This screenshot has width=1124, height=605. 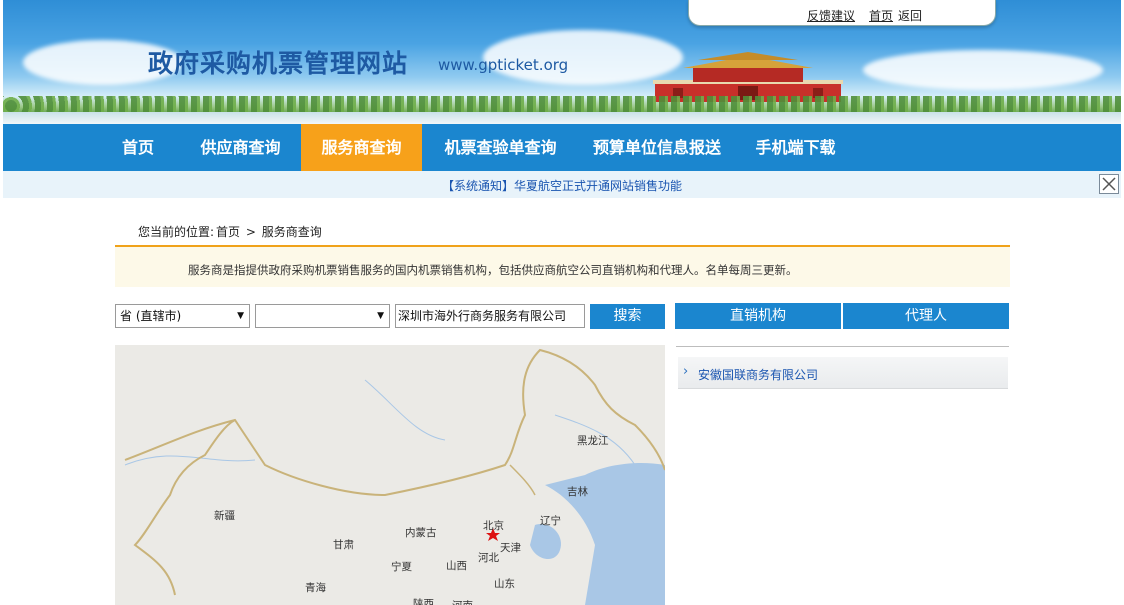 What do you see at coordinates (503, 65) in the screenshot?
I see `site-url: www.gpticket.org` at bounding box center [503, 65].